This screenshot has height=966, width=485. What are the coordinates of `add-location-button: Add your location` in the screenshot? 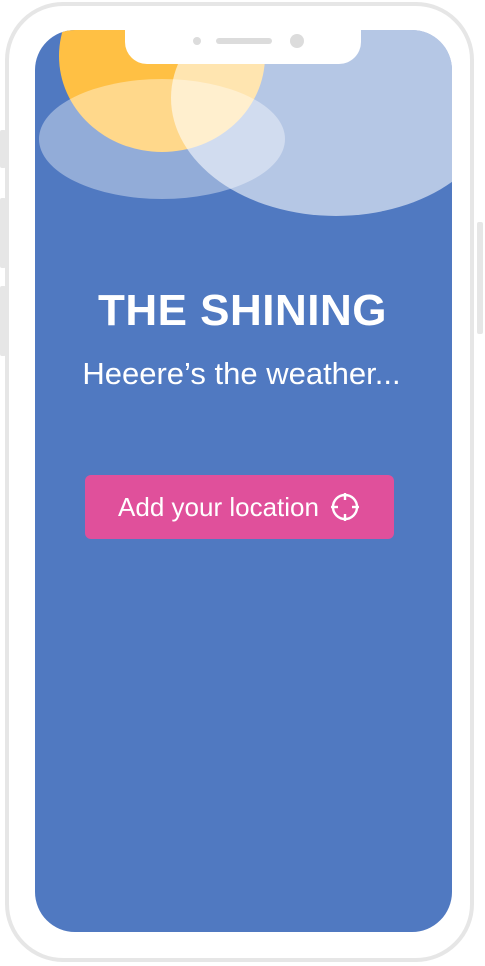 It's located at (239, 507).